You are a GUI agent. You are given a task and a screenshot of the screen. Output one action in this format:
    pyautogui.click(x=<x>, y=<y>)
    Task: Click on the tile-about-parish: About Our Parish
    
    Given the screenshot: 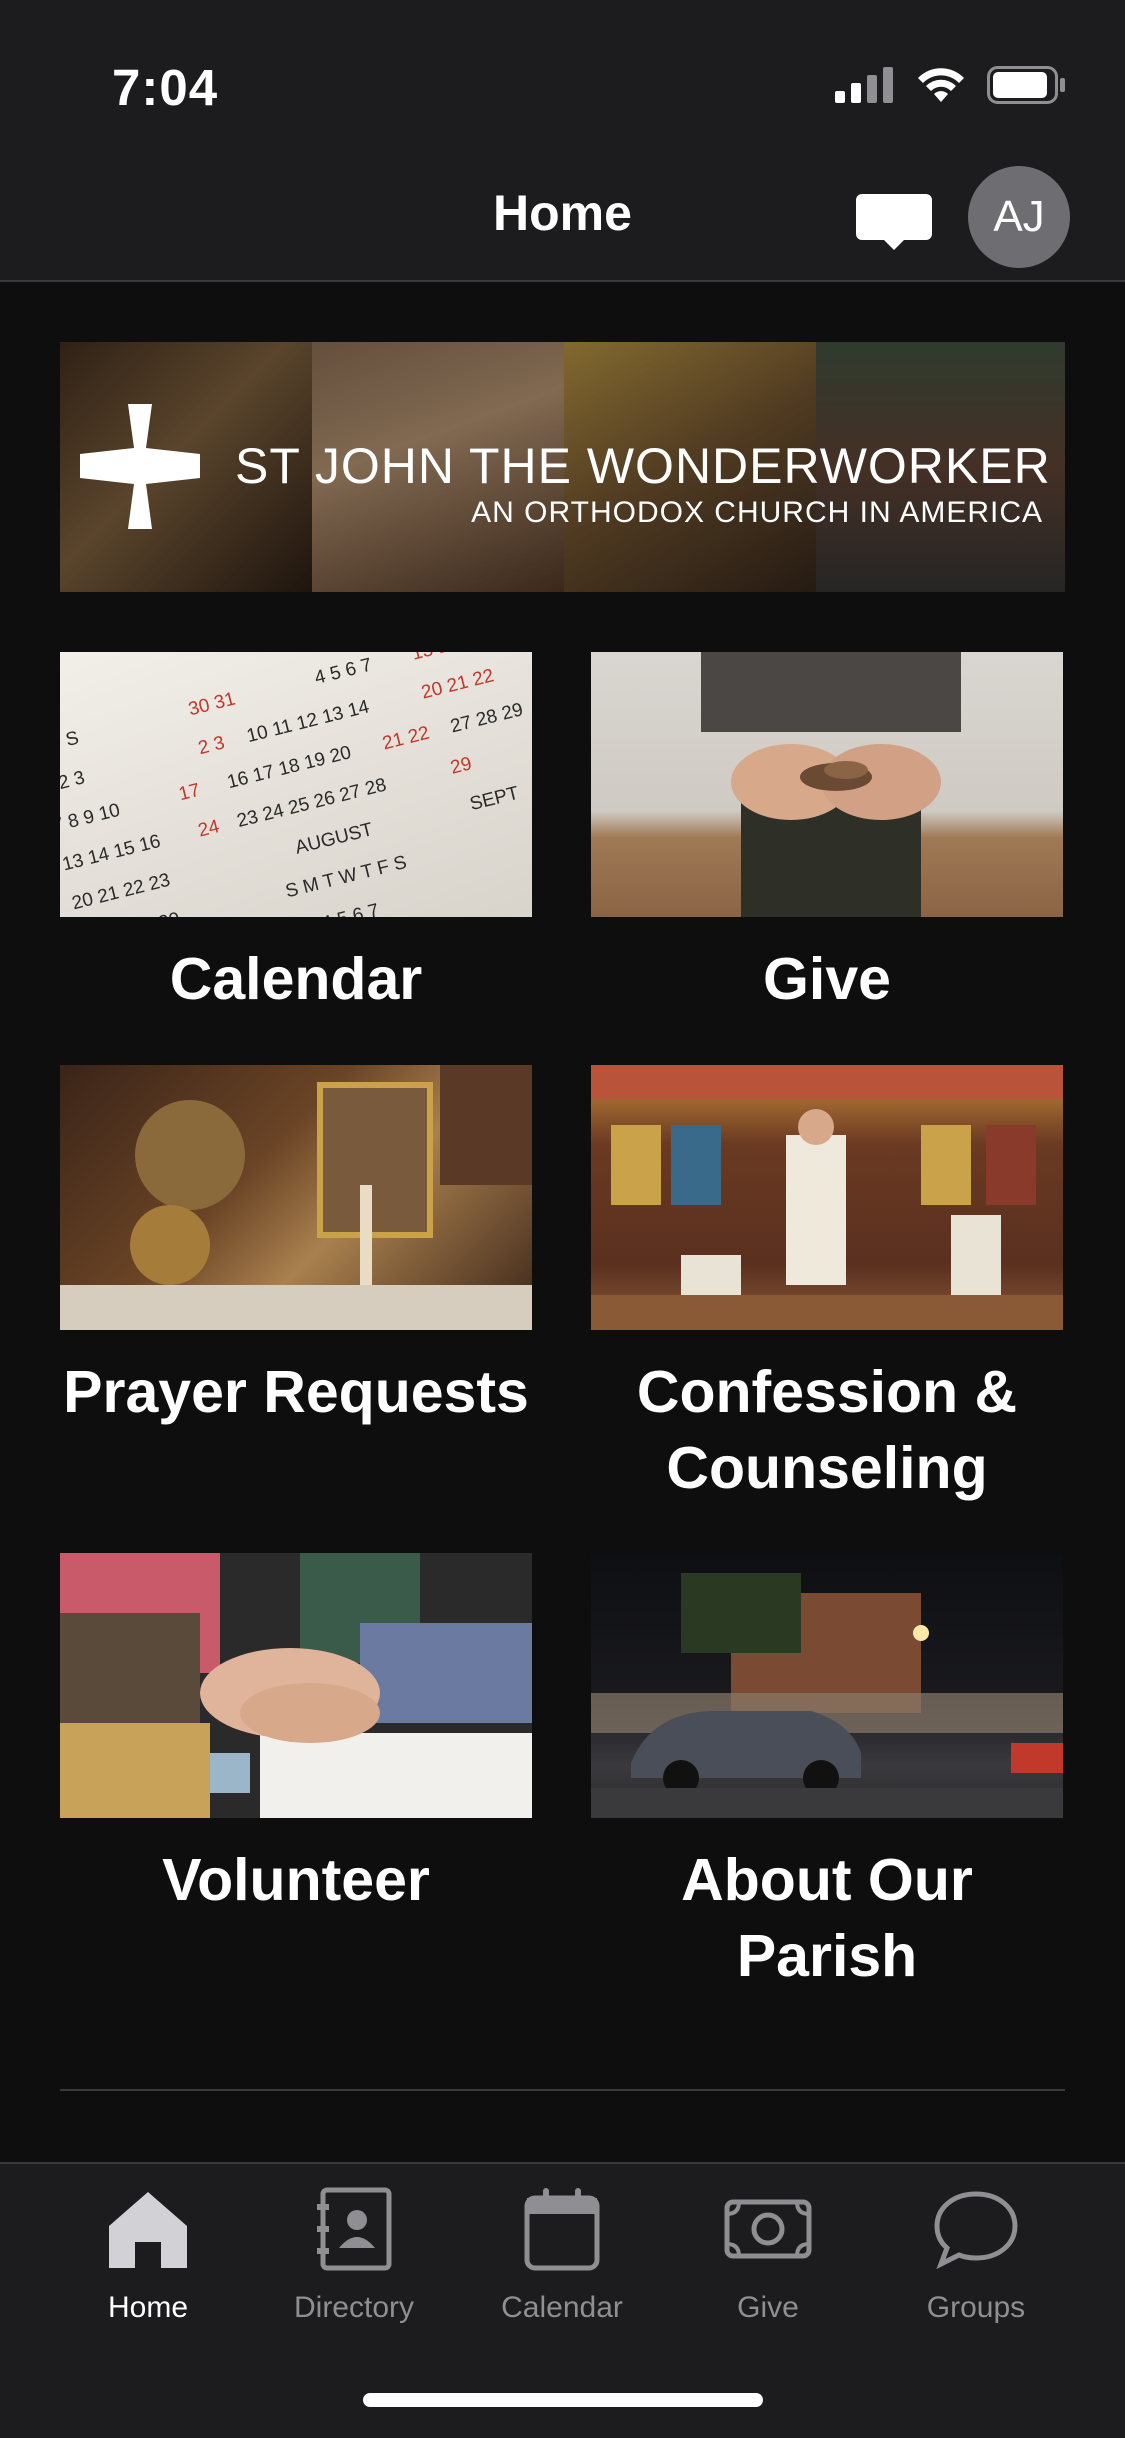 What is the action you would take?
    pyautogui.click(x=827, y=1773)
    